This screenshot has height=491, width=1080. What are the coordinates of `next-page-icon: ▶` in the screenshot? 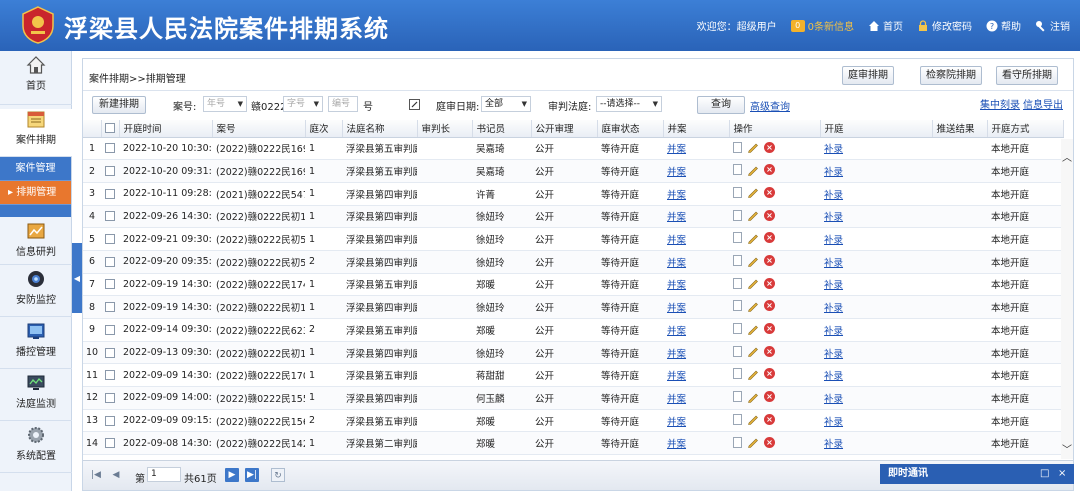 It's located at (232, 475).